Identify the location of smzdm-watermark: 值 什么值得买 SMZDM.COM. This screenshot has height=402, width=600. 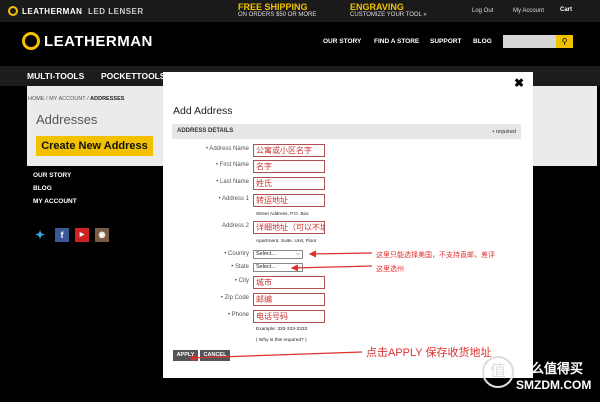
(540, 375).